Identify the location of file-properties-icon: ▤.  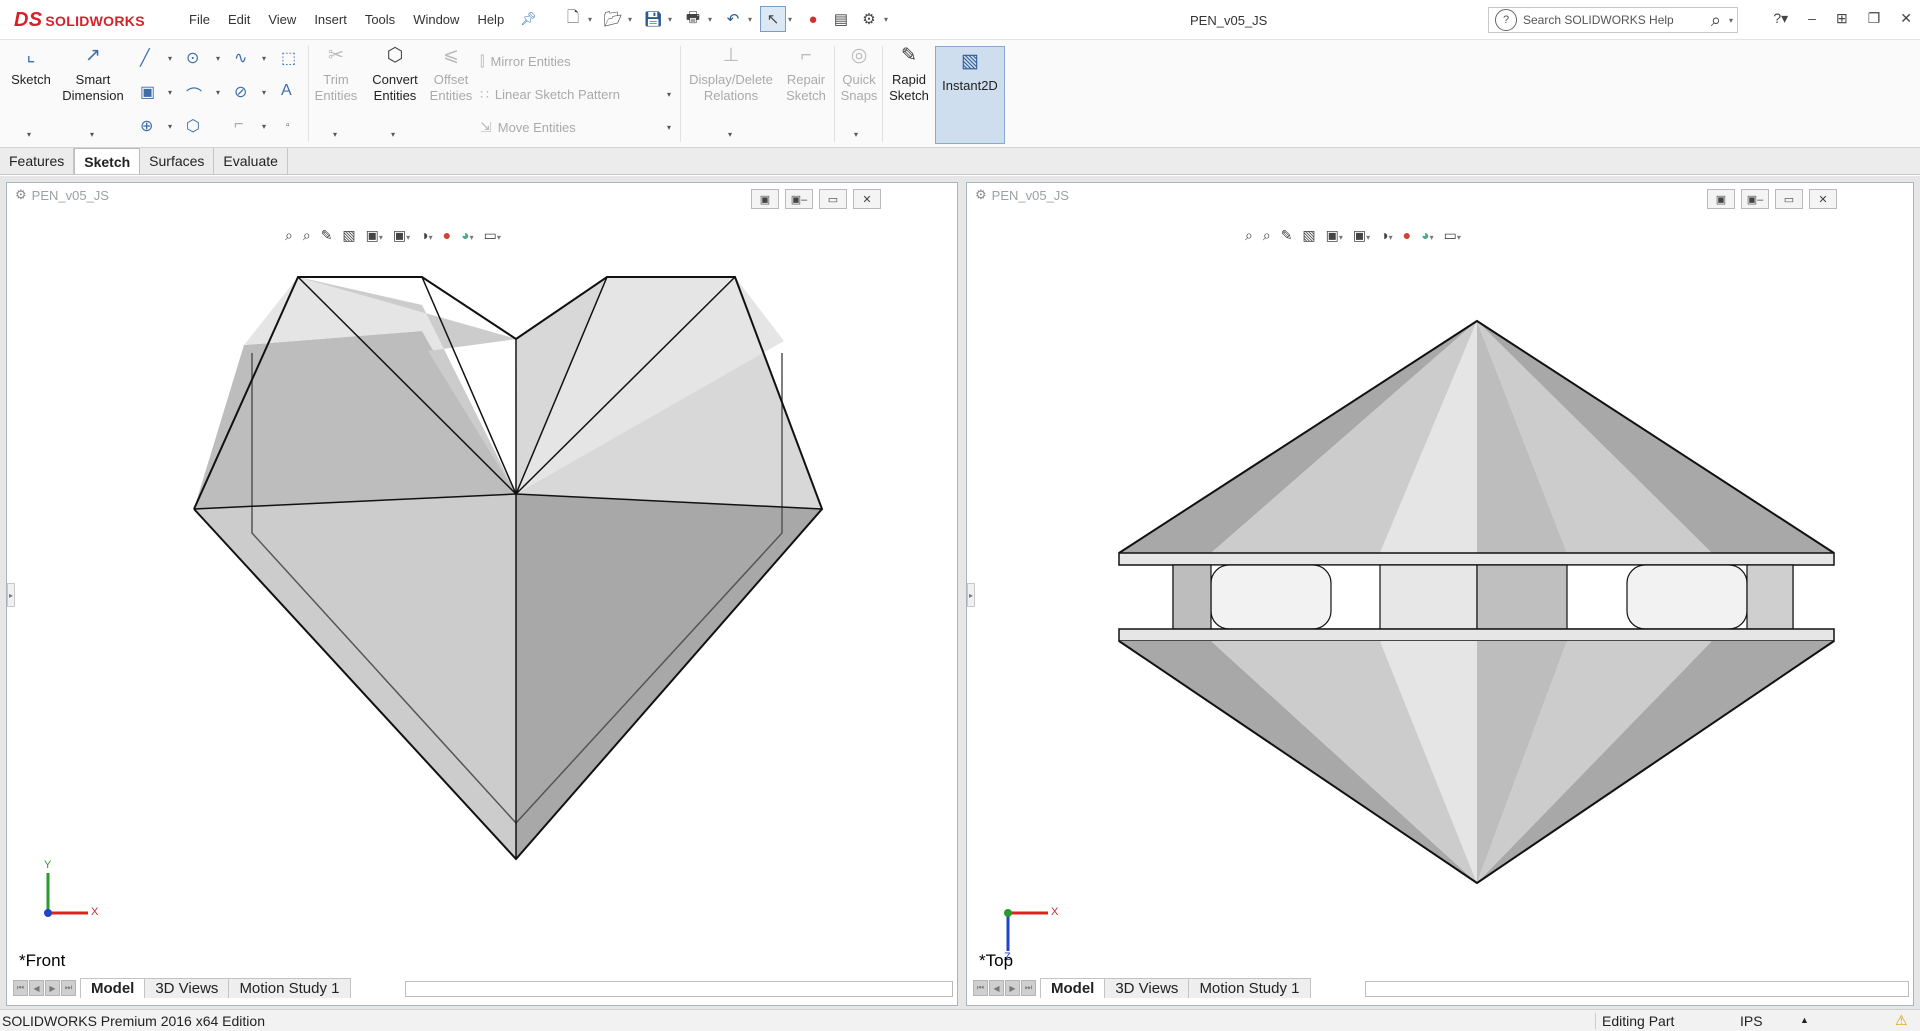
(841, 19).